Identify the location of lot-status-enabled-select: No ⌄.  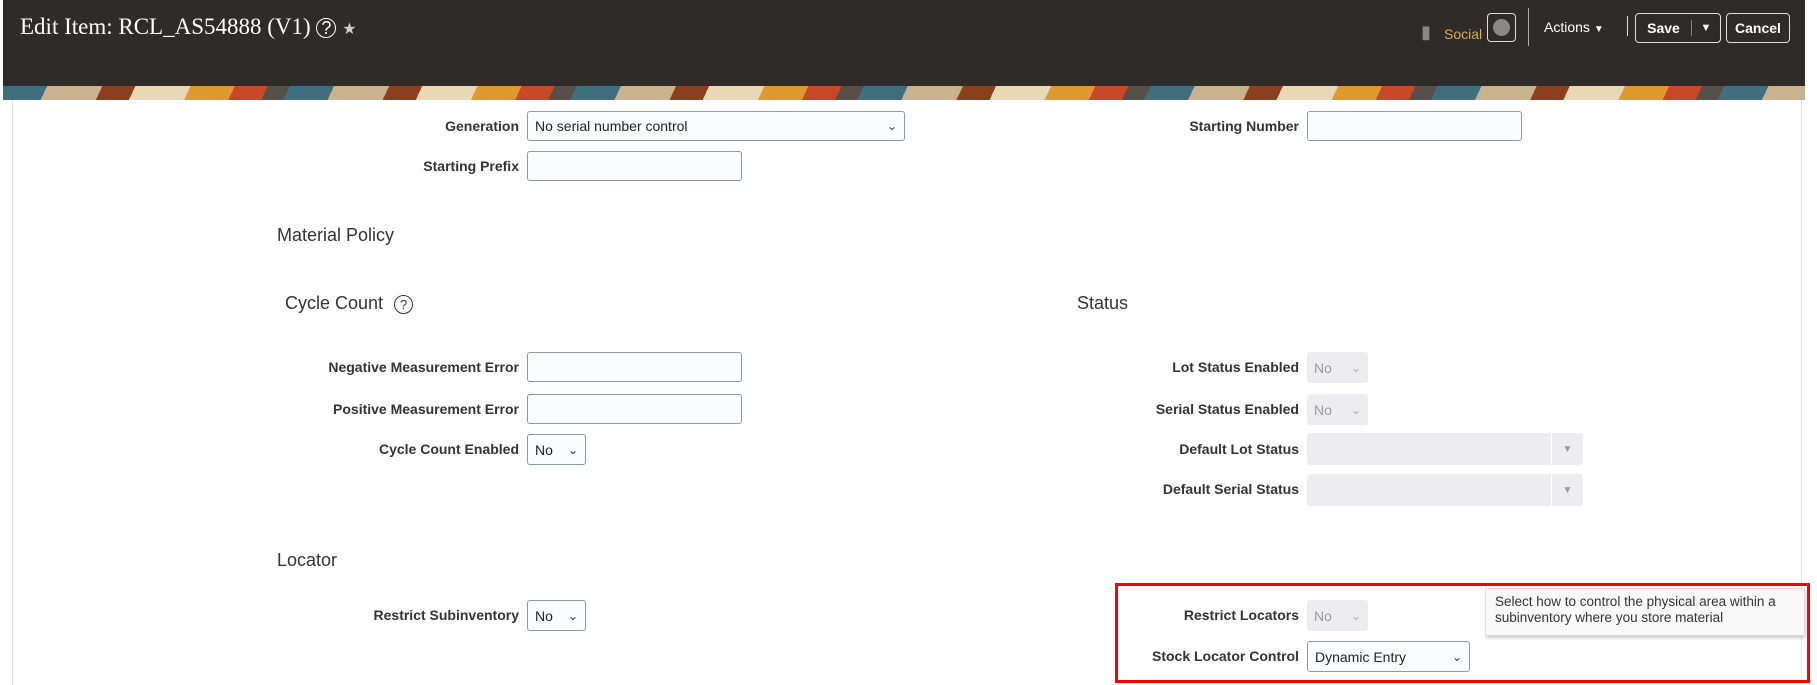
(1337, 367).